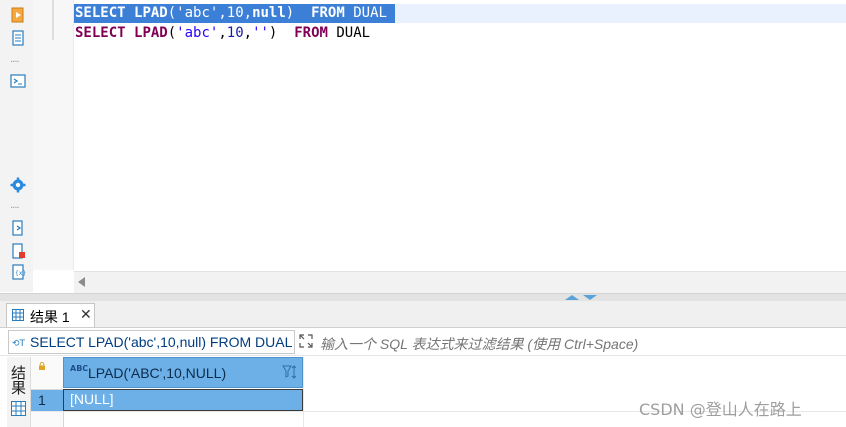 Image resolution: width=846 pixels, height=427 pixels. What do you see at coordinates (590, 297) in the screenshot?
I see `maximize-results-arrow-icon` at bounding box center [590, 297].